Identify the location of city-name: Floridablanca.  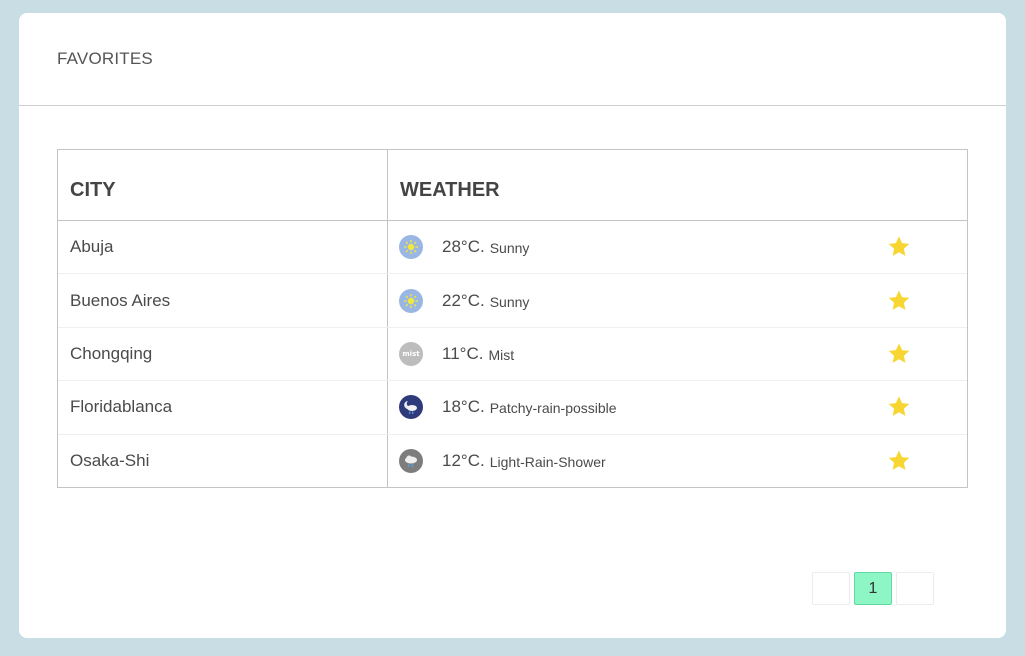
(223, 407).